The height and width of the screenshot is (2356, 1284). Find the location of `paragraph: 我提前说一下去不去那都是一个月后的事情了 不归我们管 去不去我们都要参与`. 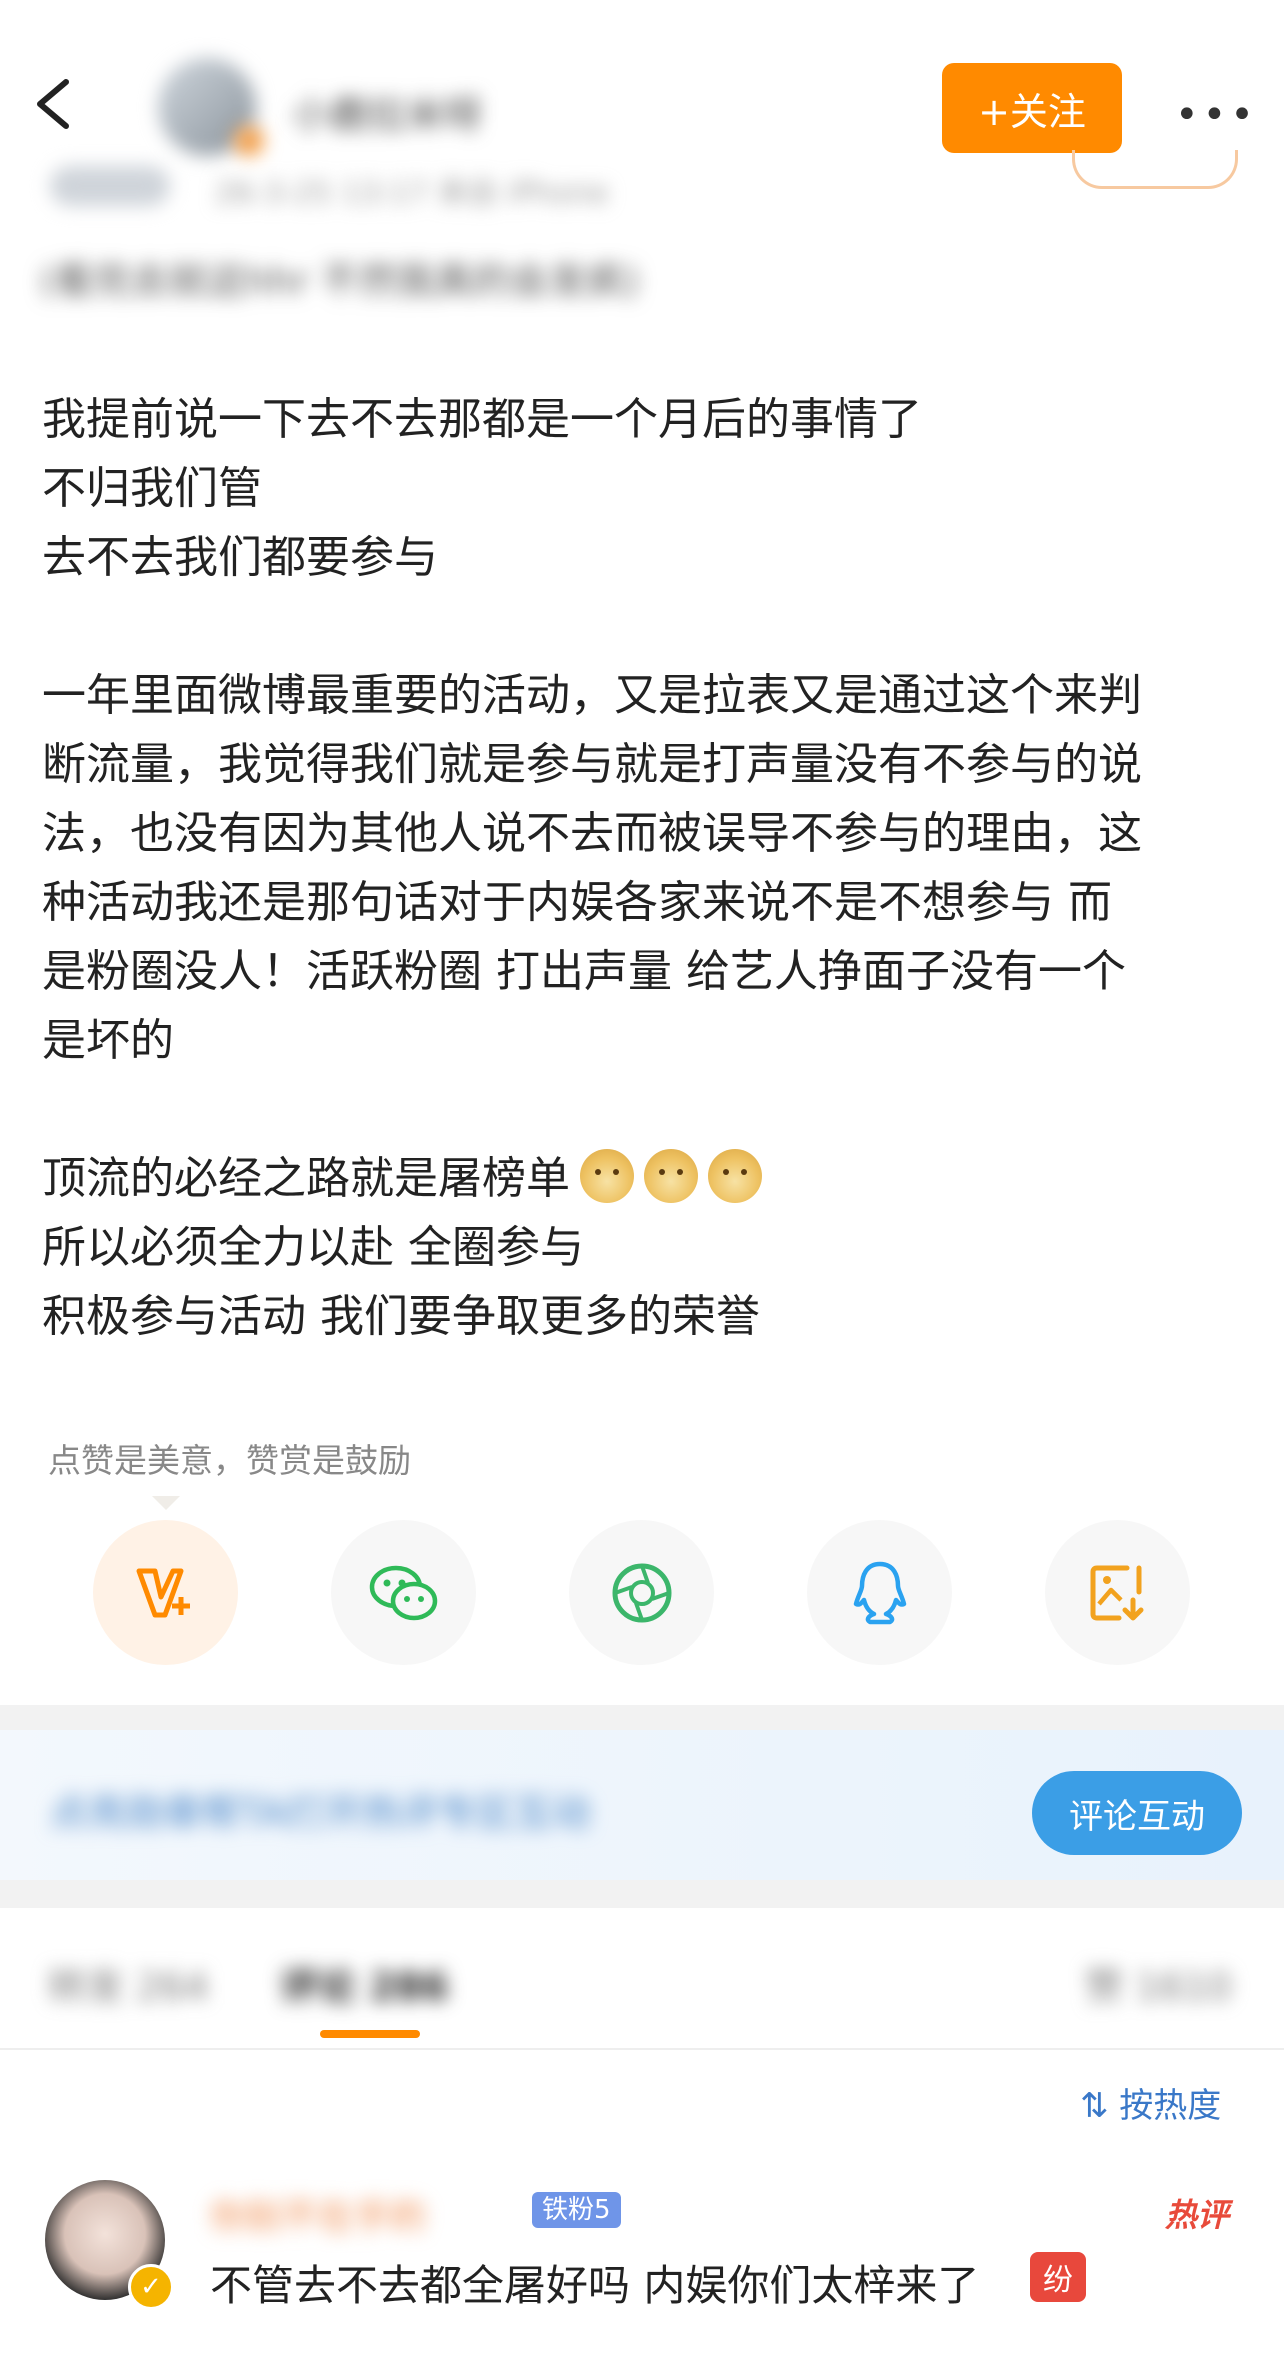

paragraph: 我提前说一下去不去那都是一个月后的事情了 不归我们管 去不去我们都要参与 is located at coordinates (647, 488).